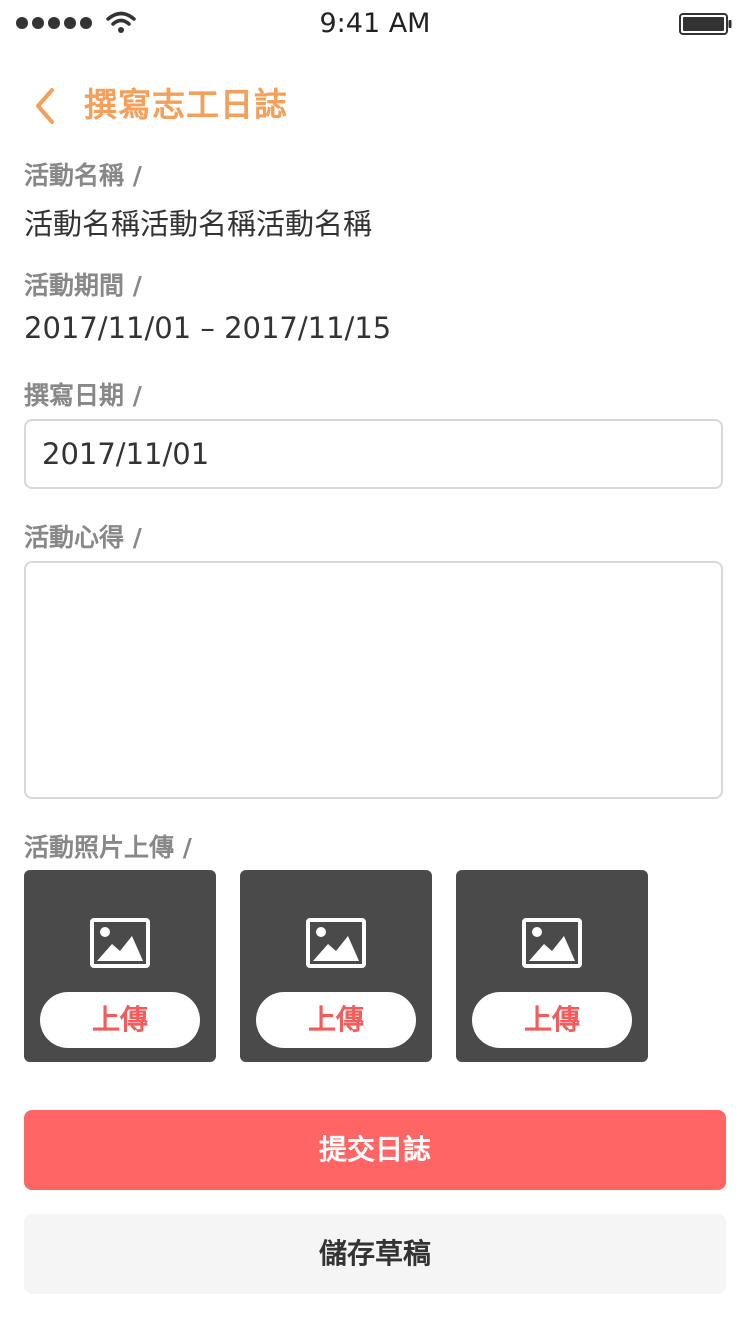  Describe the element at coordinates (375, 1150) in the screenshot. I see `submit-log-button: 提交日誌` at that location.